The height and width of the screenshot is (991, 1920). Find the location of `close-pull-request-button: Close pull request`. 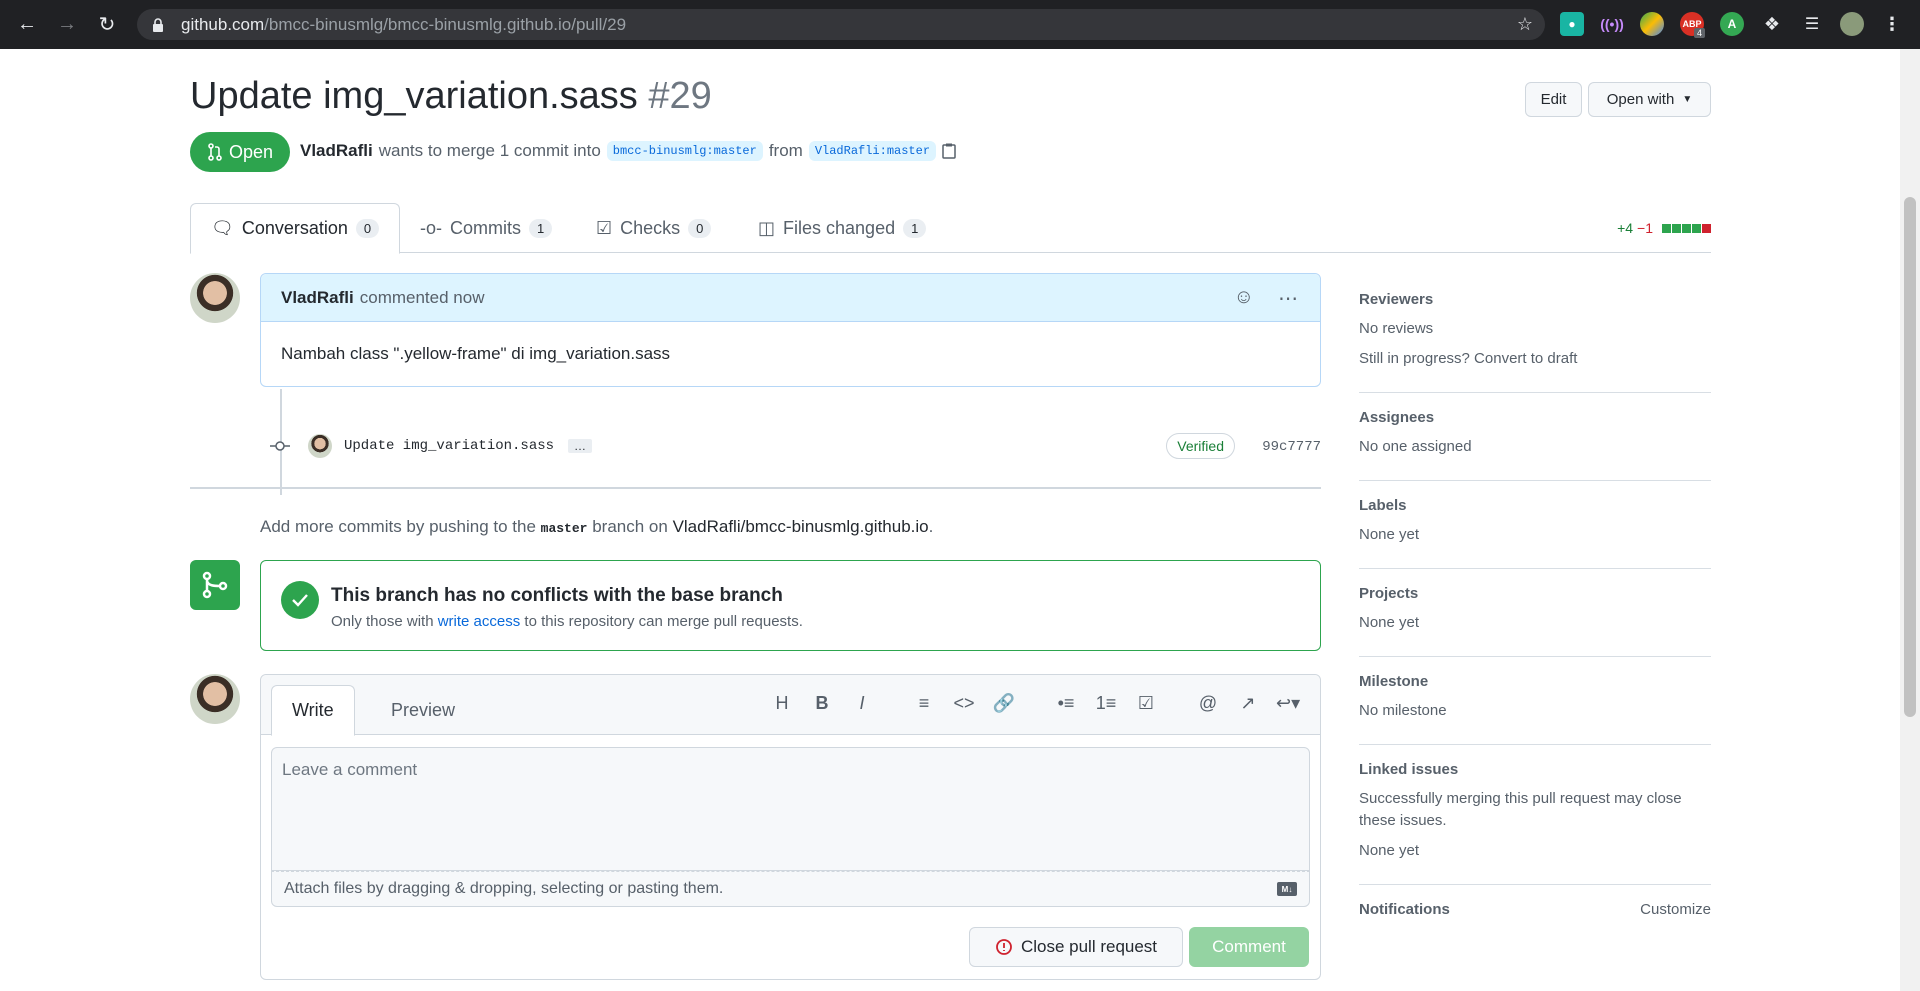

close-pull-request-button: Close pull request is located at coordinates (1076, 947).